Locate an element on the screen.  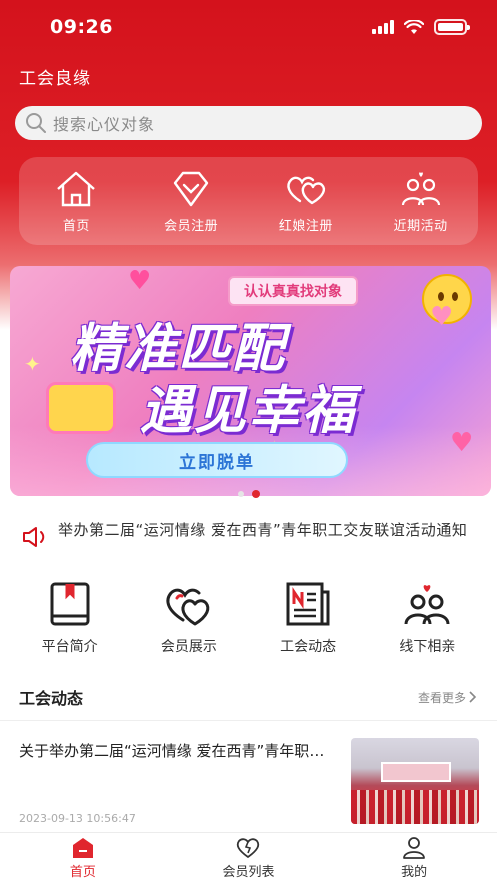
double-heart-icon is located at coordinates (188, 607).